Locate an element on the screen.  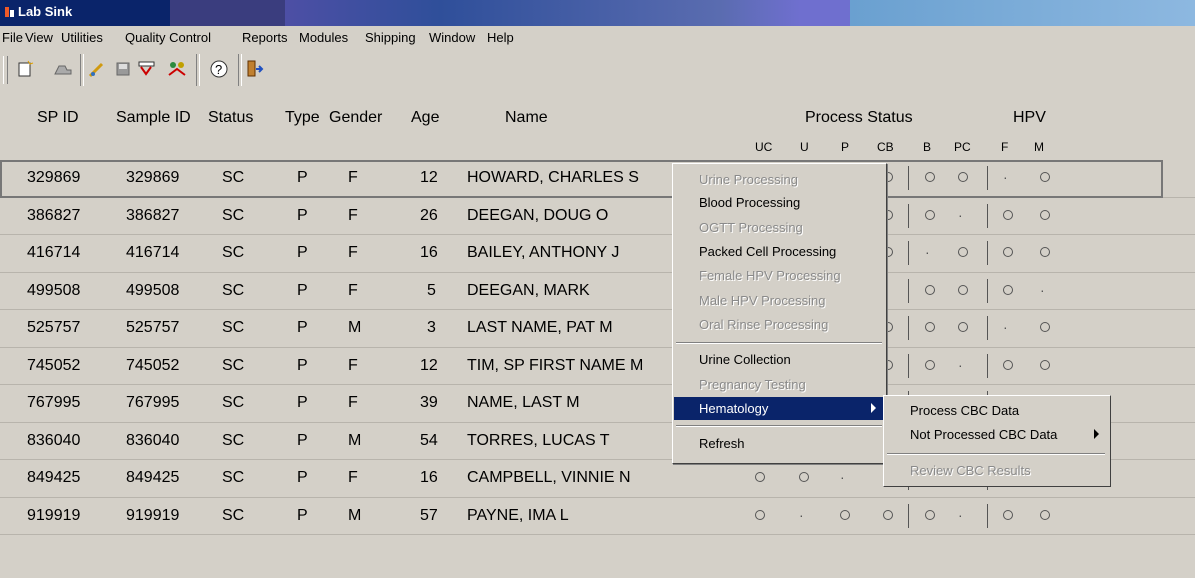
cell-sp-id: 416714 is located at coordinates (54, 252).